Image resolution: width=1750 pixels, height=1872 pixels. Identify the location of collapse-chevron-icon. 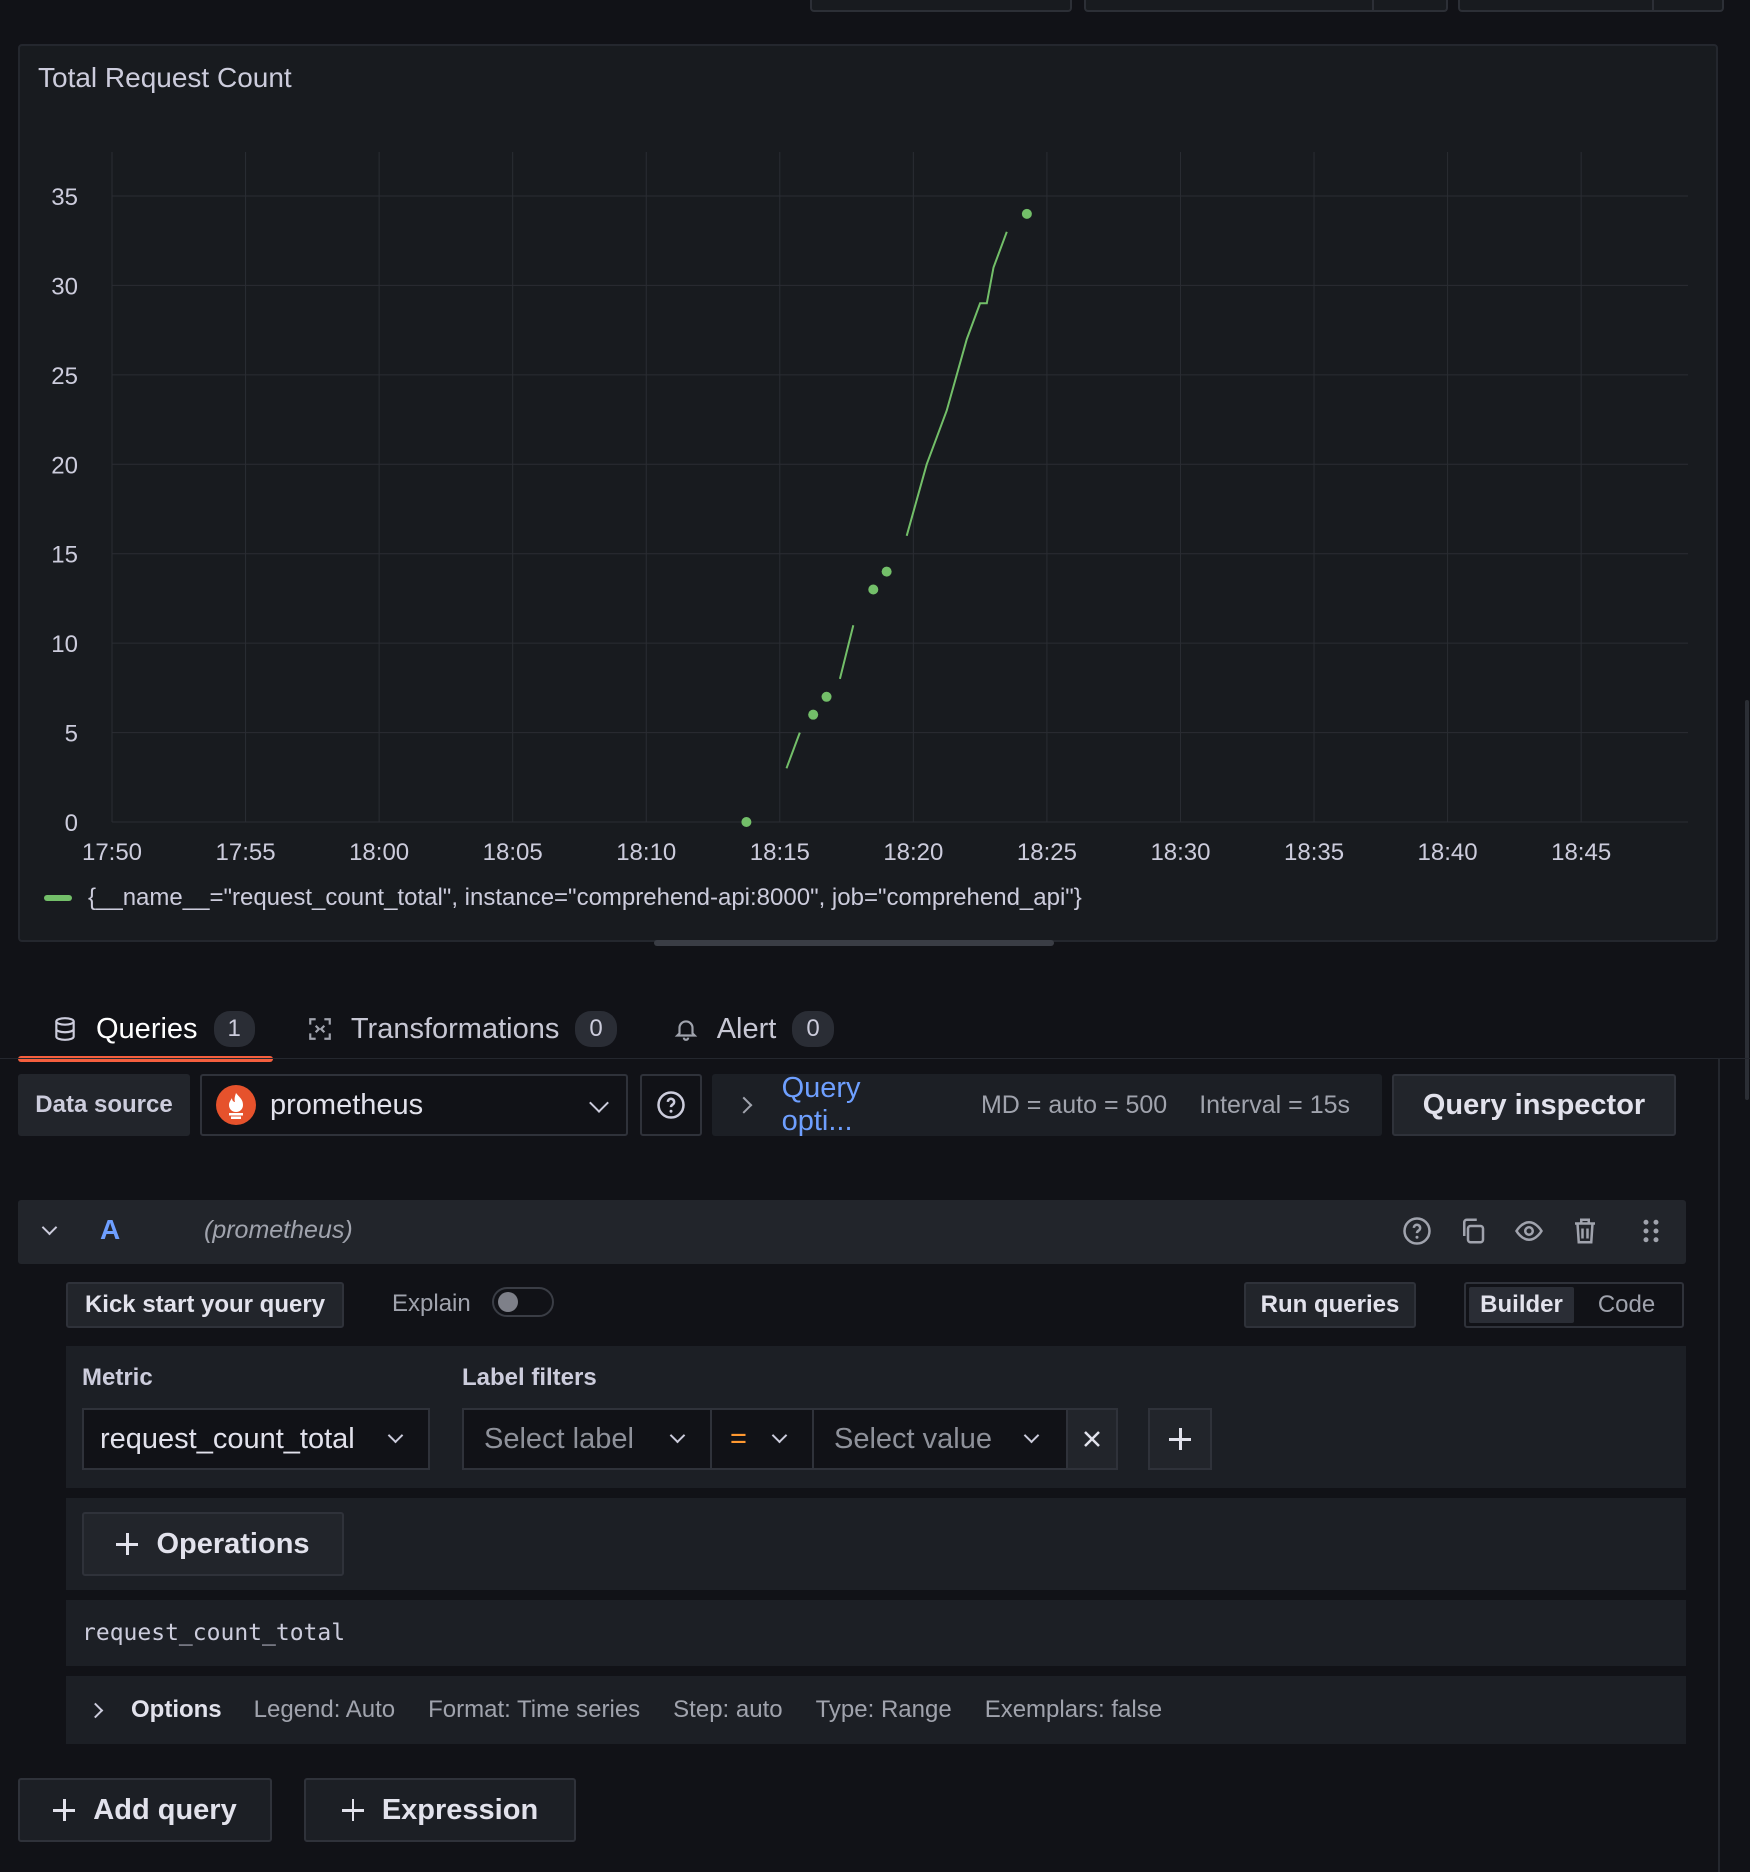
(49, 1227).